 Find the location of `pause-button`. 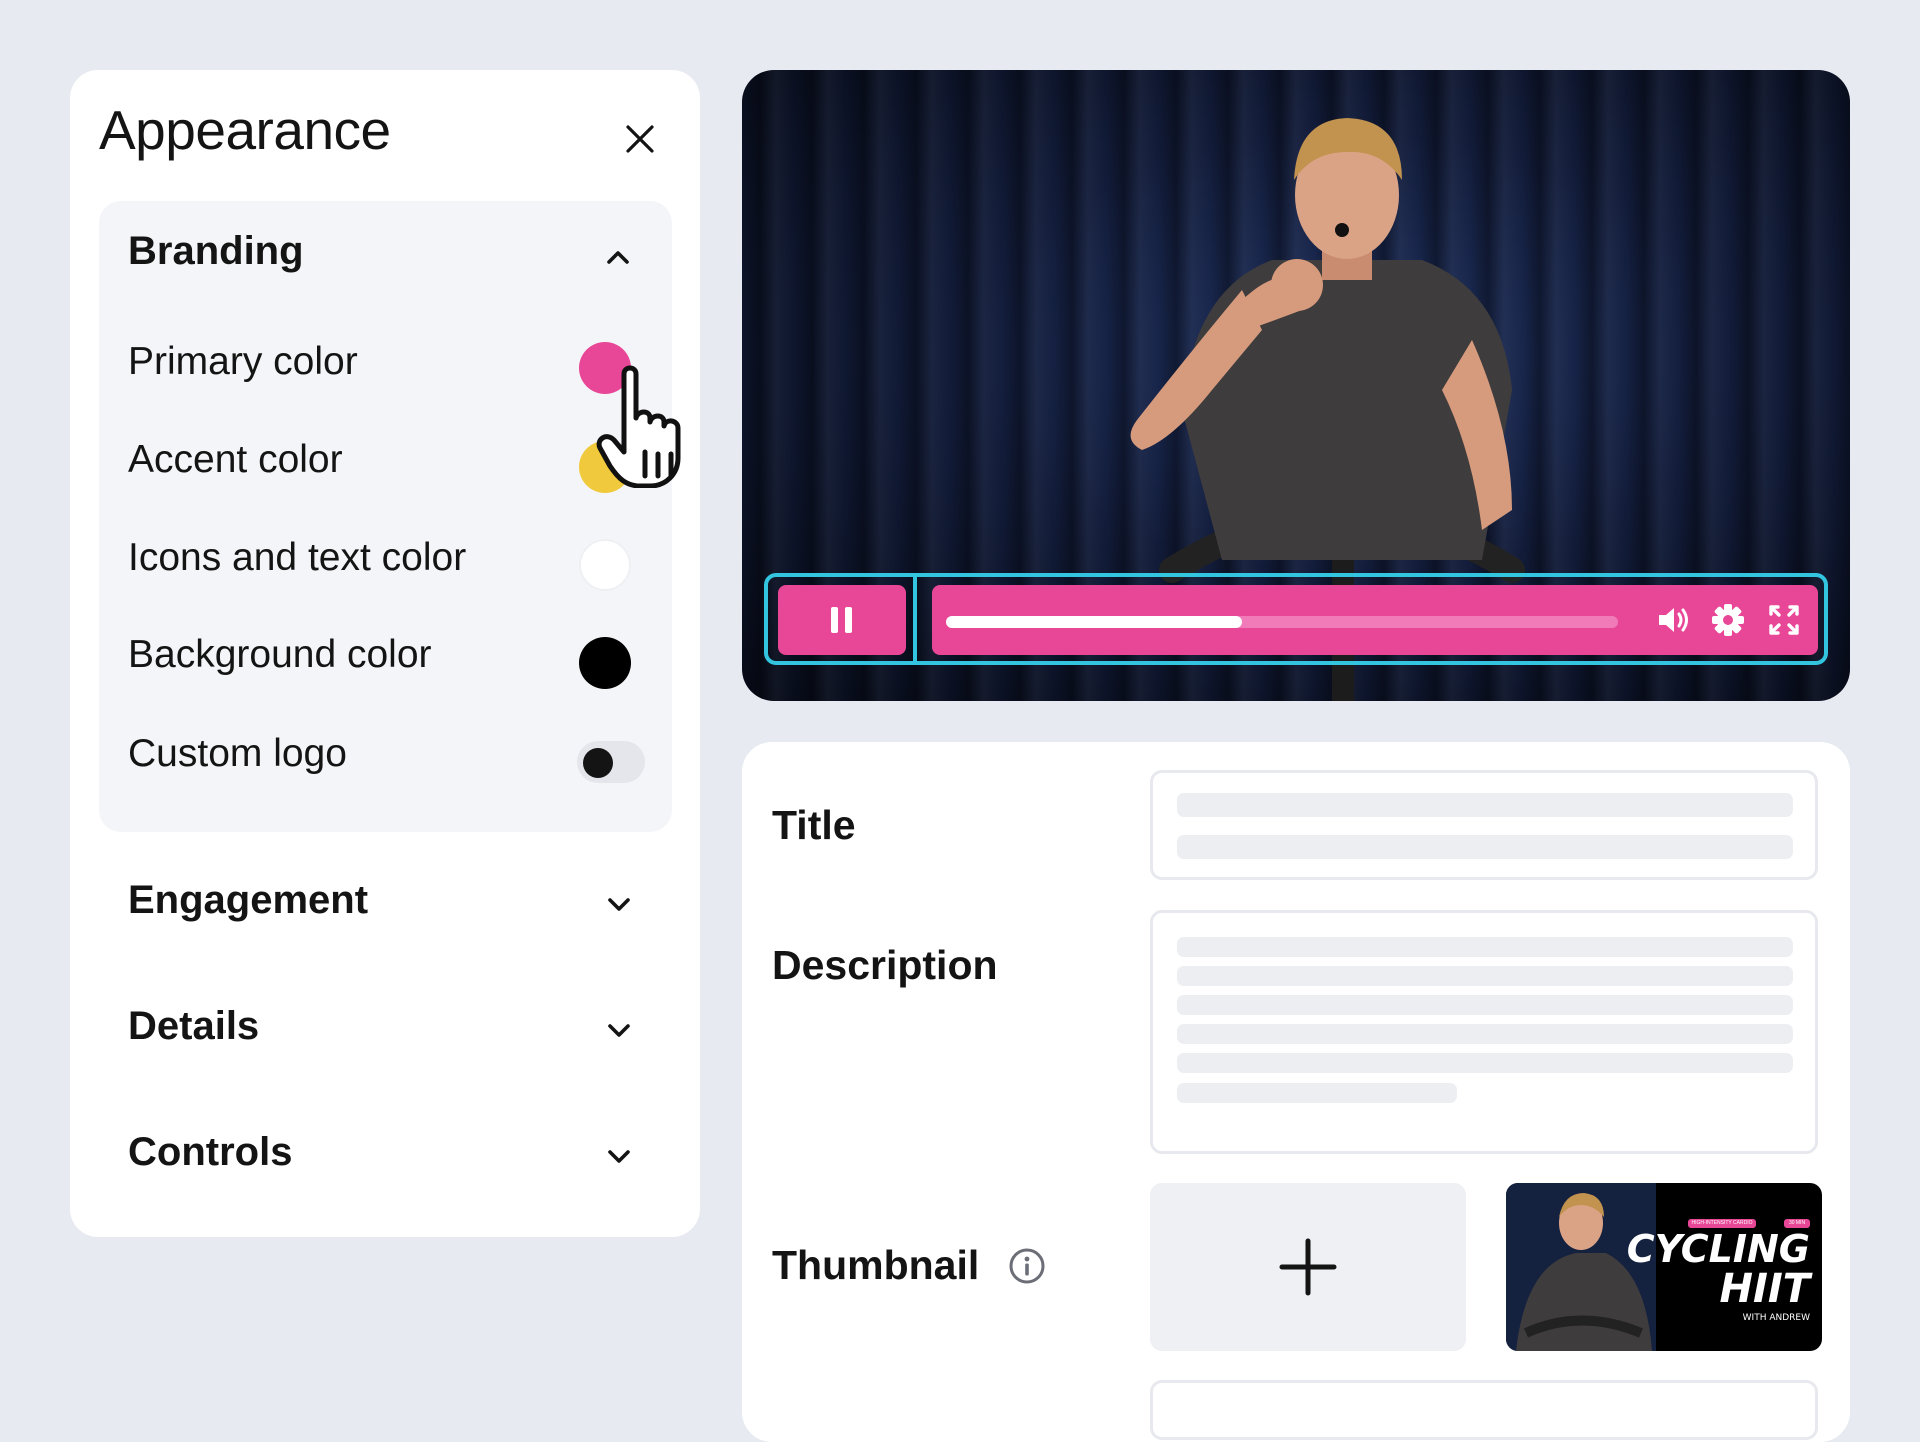

pause-button is located at coordinates (842, 620).